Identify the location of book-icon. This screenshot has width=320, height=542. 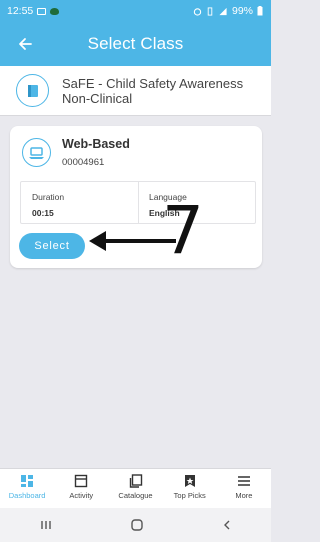
(32, 90).